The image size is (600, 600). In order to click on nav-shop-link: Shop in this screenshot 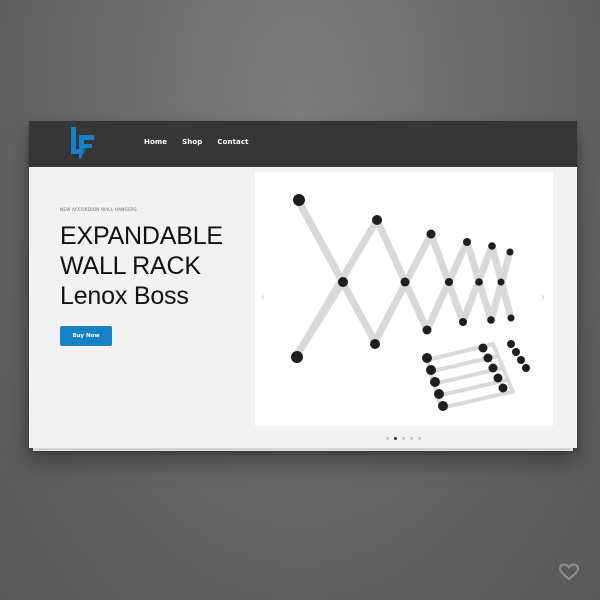, I will do `click(192, 142)`.